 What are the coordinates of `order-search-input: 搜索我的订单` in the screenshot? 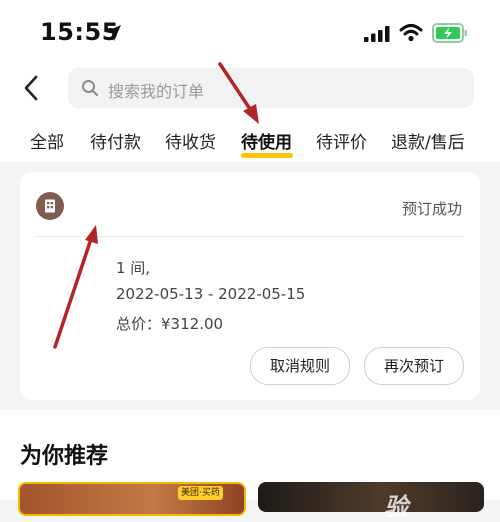 It's located at (271, 88).